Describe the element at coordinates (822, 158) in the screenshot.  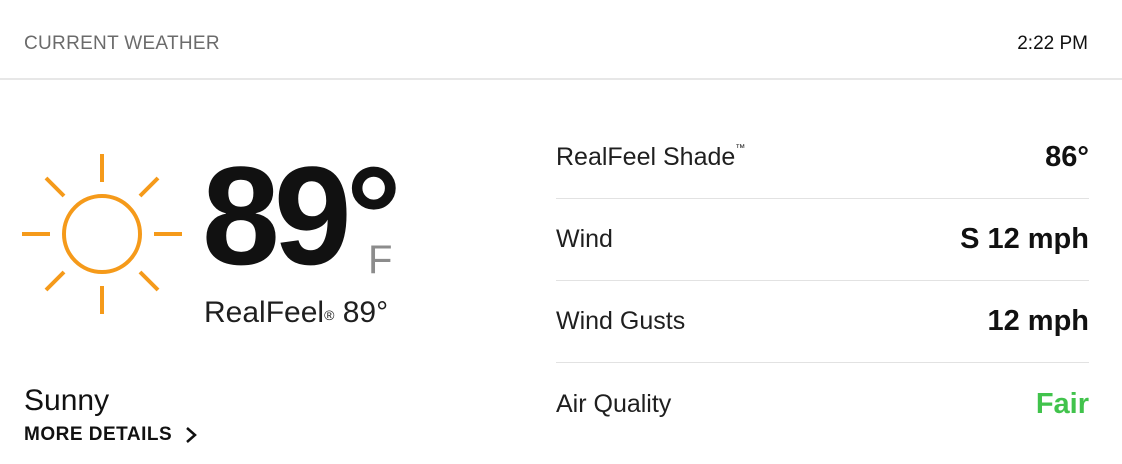
I see `detail-row-realfeel-shade: RealFeel Shade™ 86°` at that location.